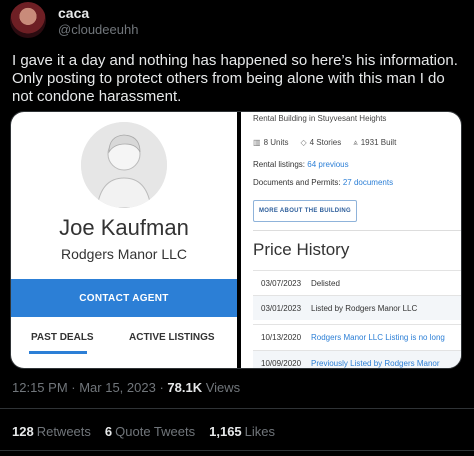  What do you see at coordinates (301, 164) in the screenshot?
I see `rental-listings-line: Rental listings: 64 previous` at bounding box center [301, 164].